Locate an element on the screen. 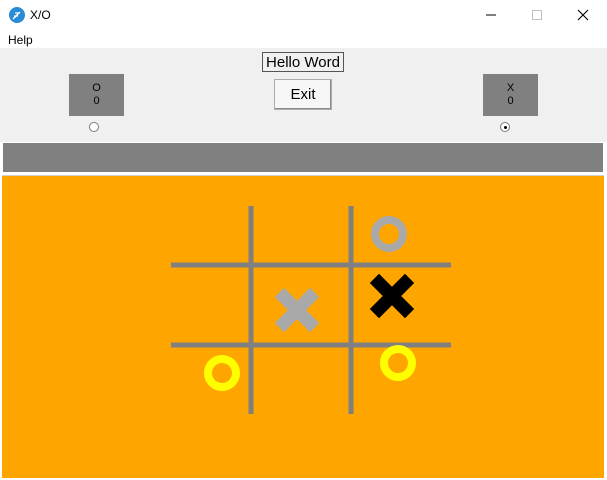  minimize-icon is located at coordinates (491, 15).